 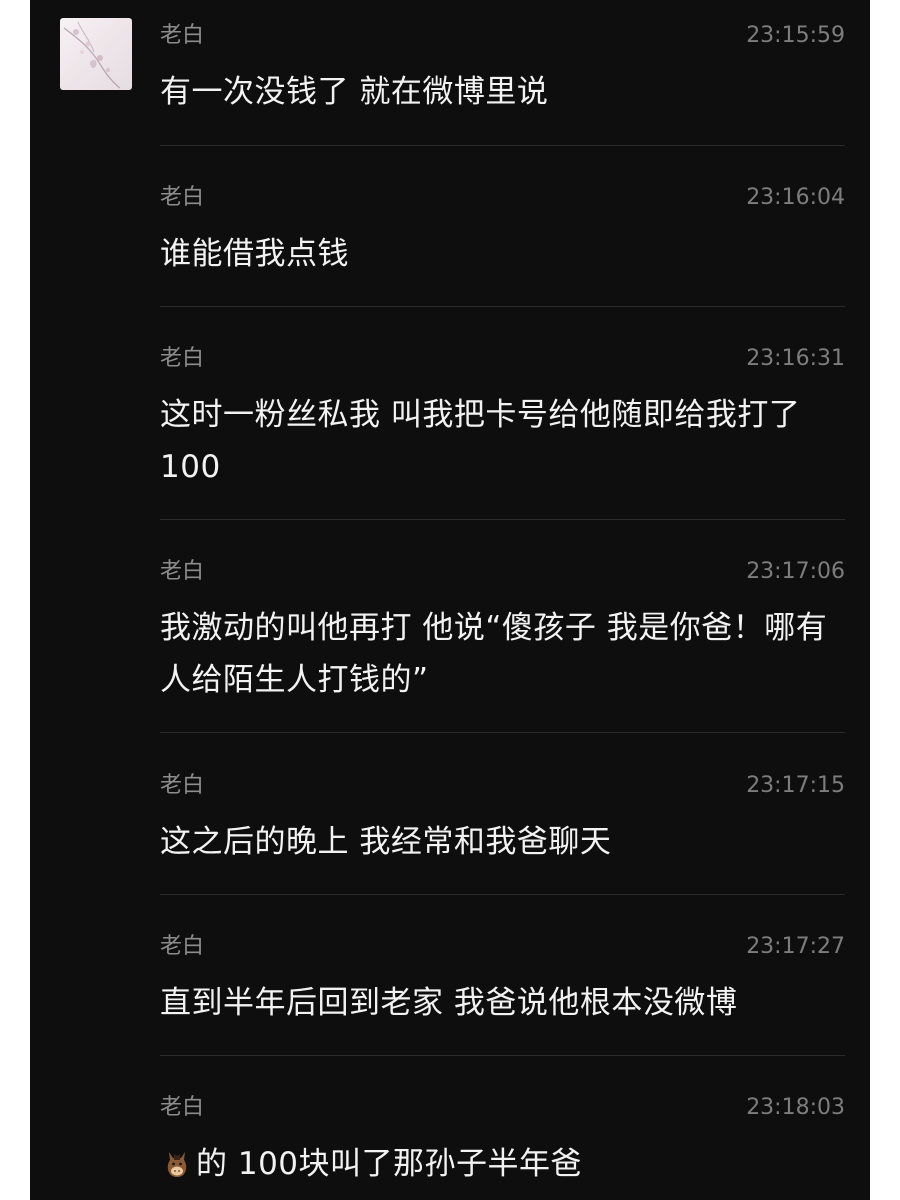 What do you see at coordinates (449, 1003) in the screenshot?
I see `message-text: 直到半年后回到老家 我爸说他根本没微博` at bounding box center [449, 1003].